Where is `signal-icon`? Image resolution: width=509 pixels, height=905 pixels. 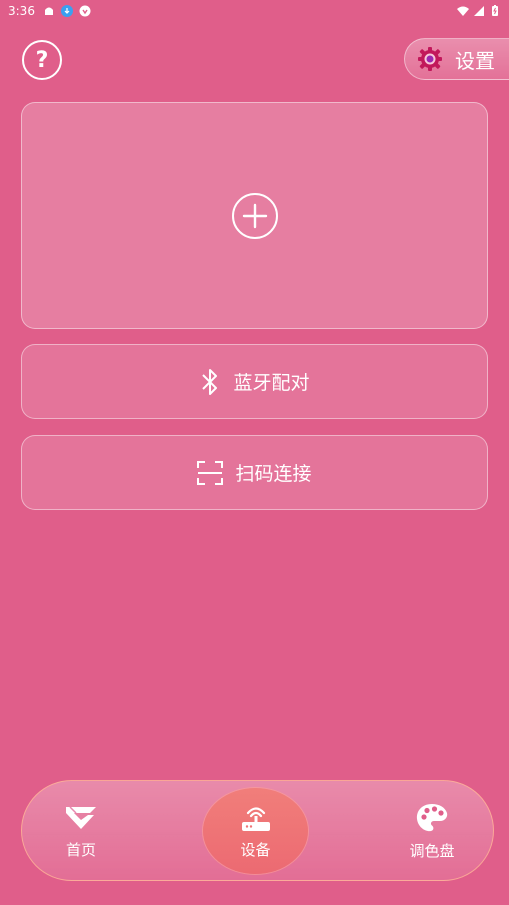 signal-icon is located at coordinates (479, 11).